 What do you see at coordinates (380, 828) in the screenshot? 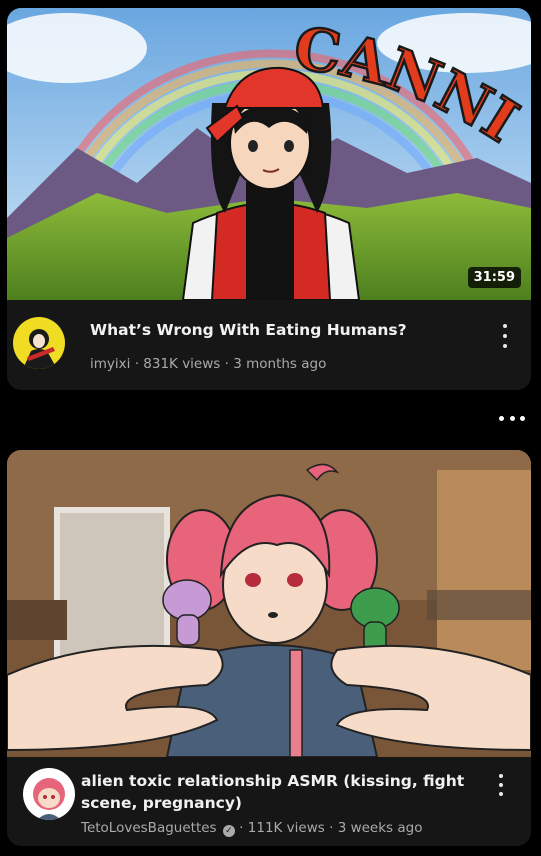
I see `upload-age: 3 weeks ago` at bounding box center [380, 828].